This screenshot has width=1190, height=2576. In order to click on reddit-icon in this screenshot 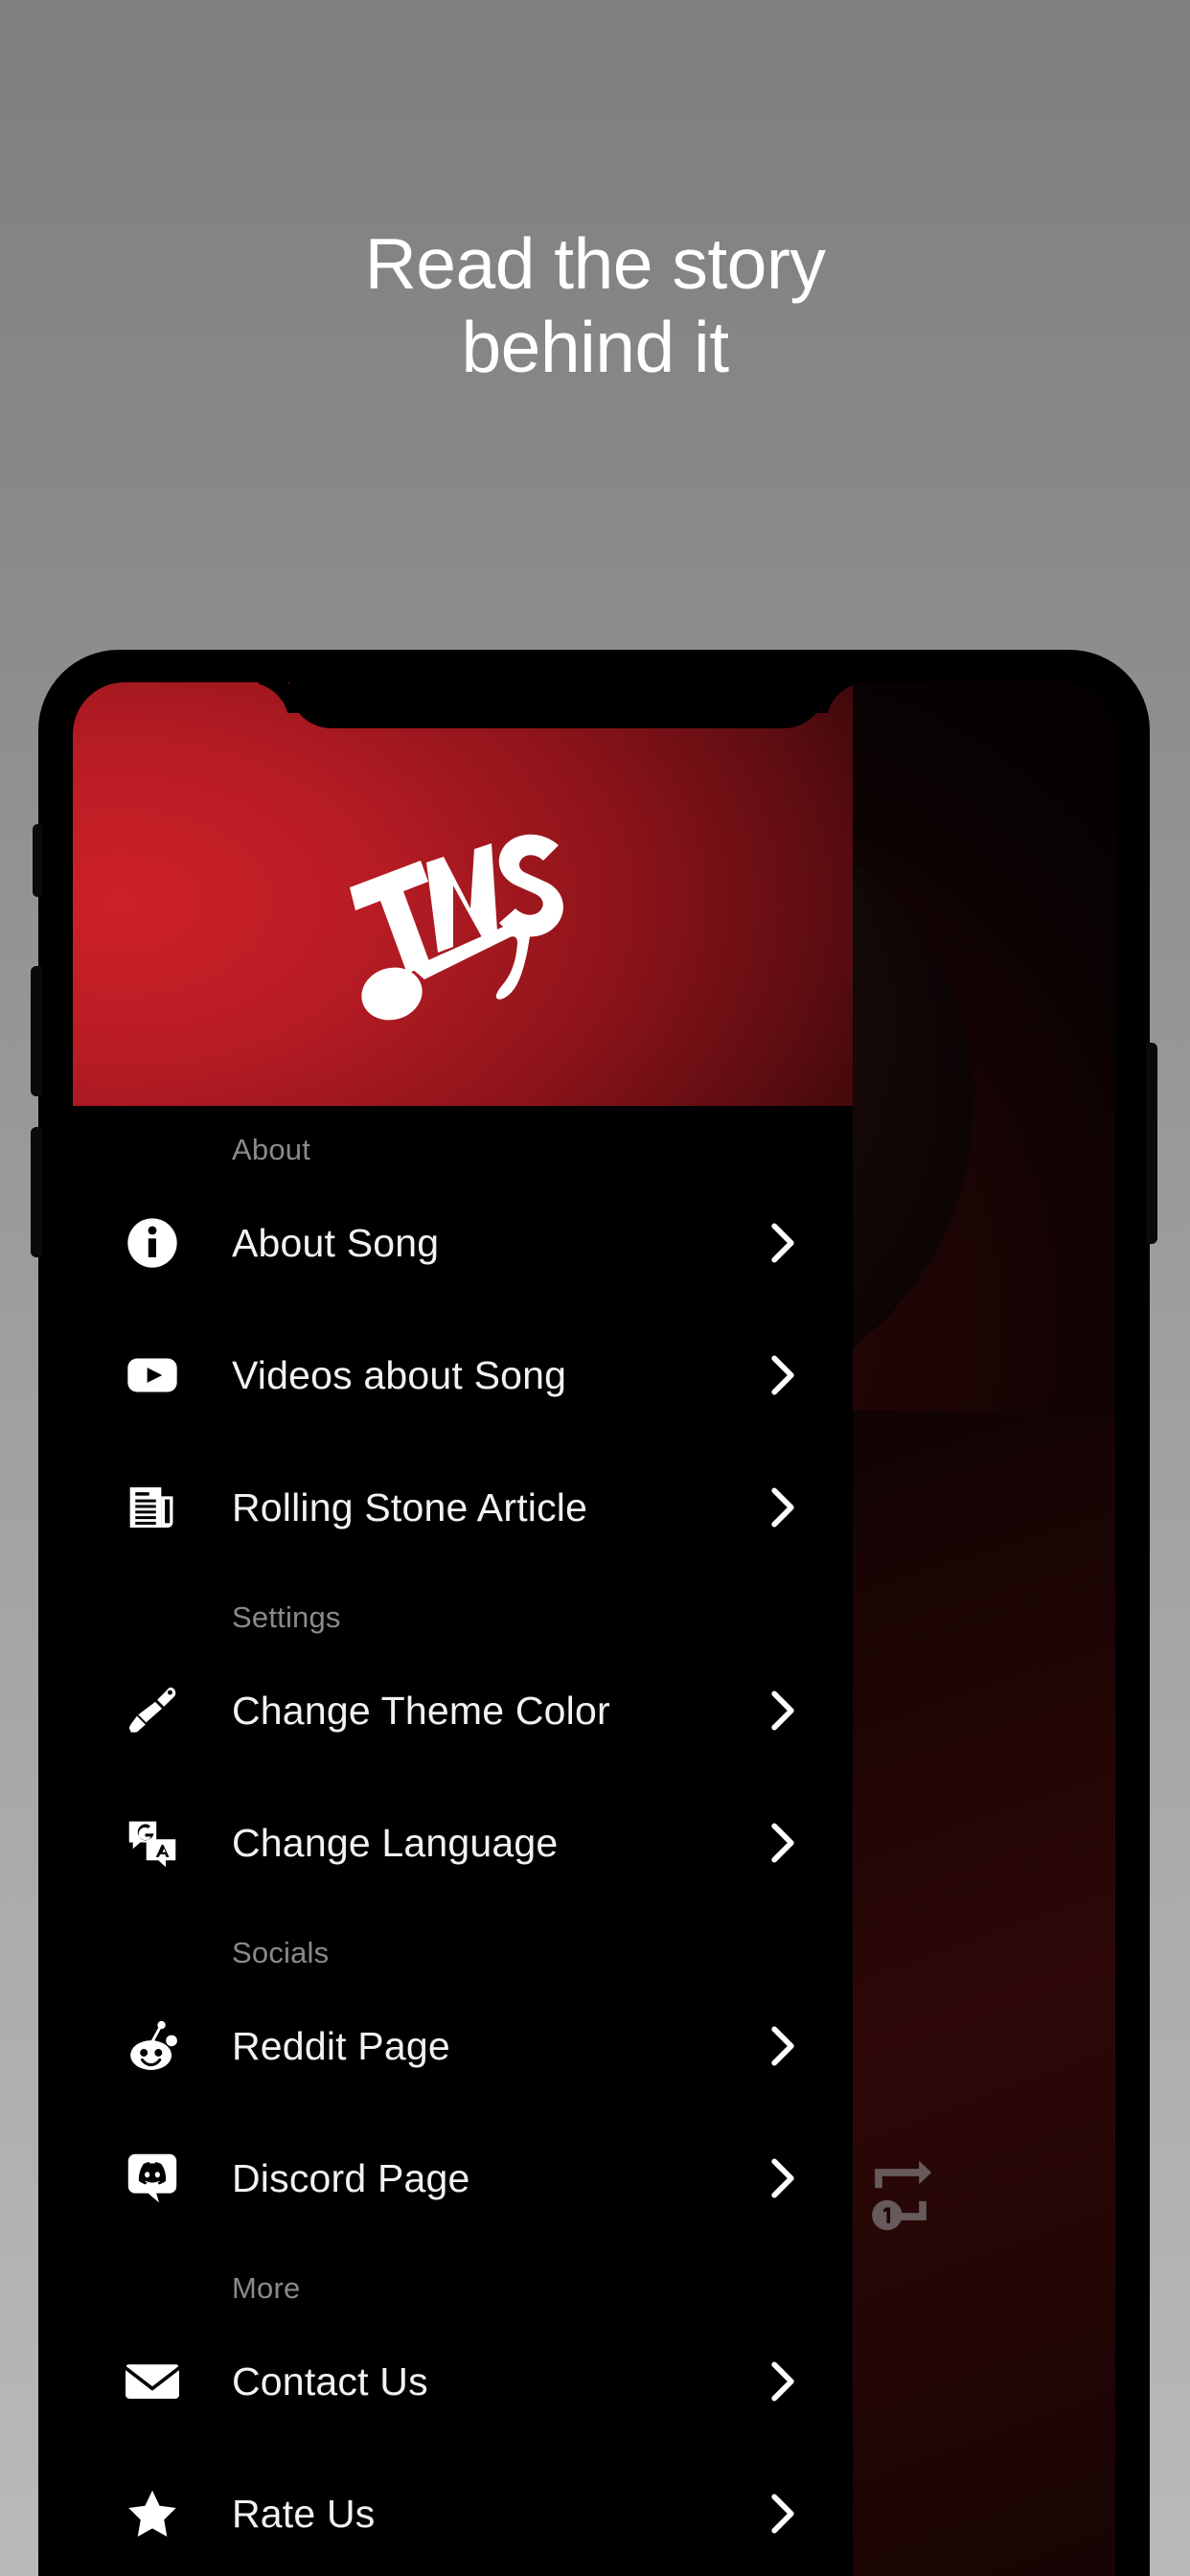, I will do `click(152, 2046)`.